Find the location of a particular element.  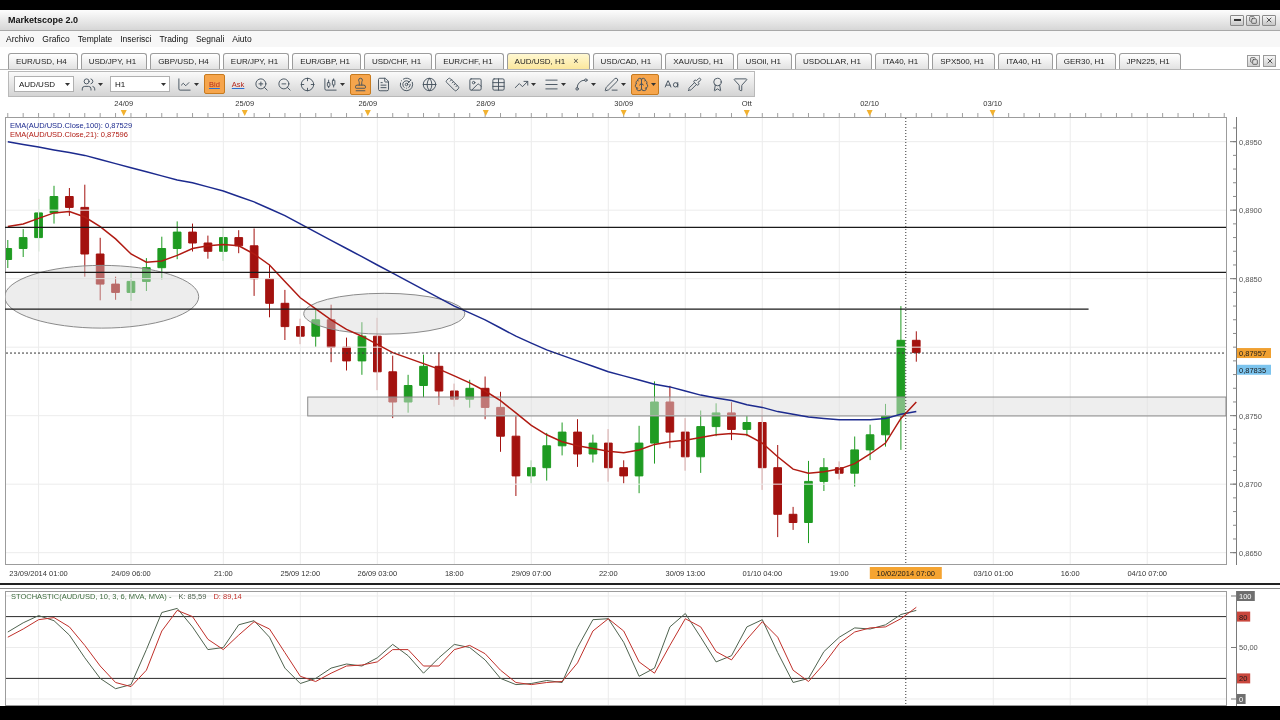

chart-tab: SPX500, H1 is located at coordinates (964, 61).